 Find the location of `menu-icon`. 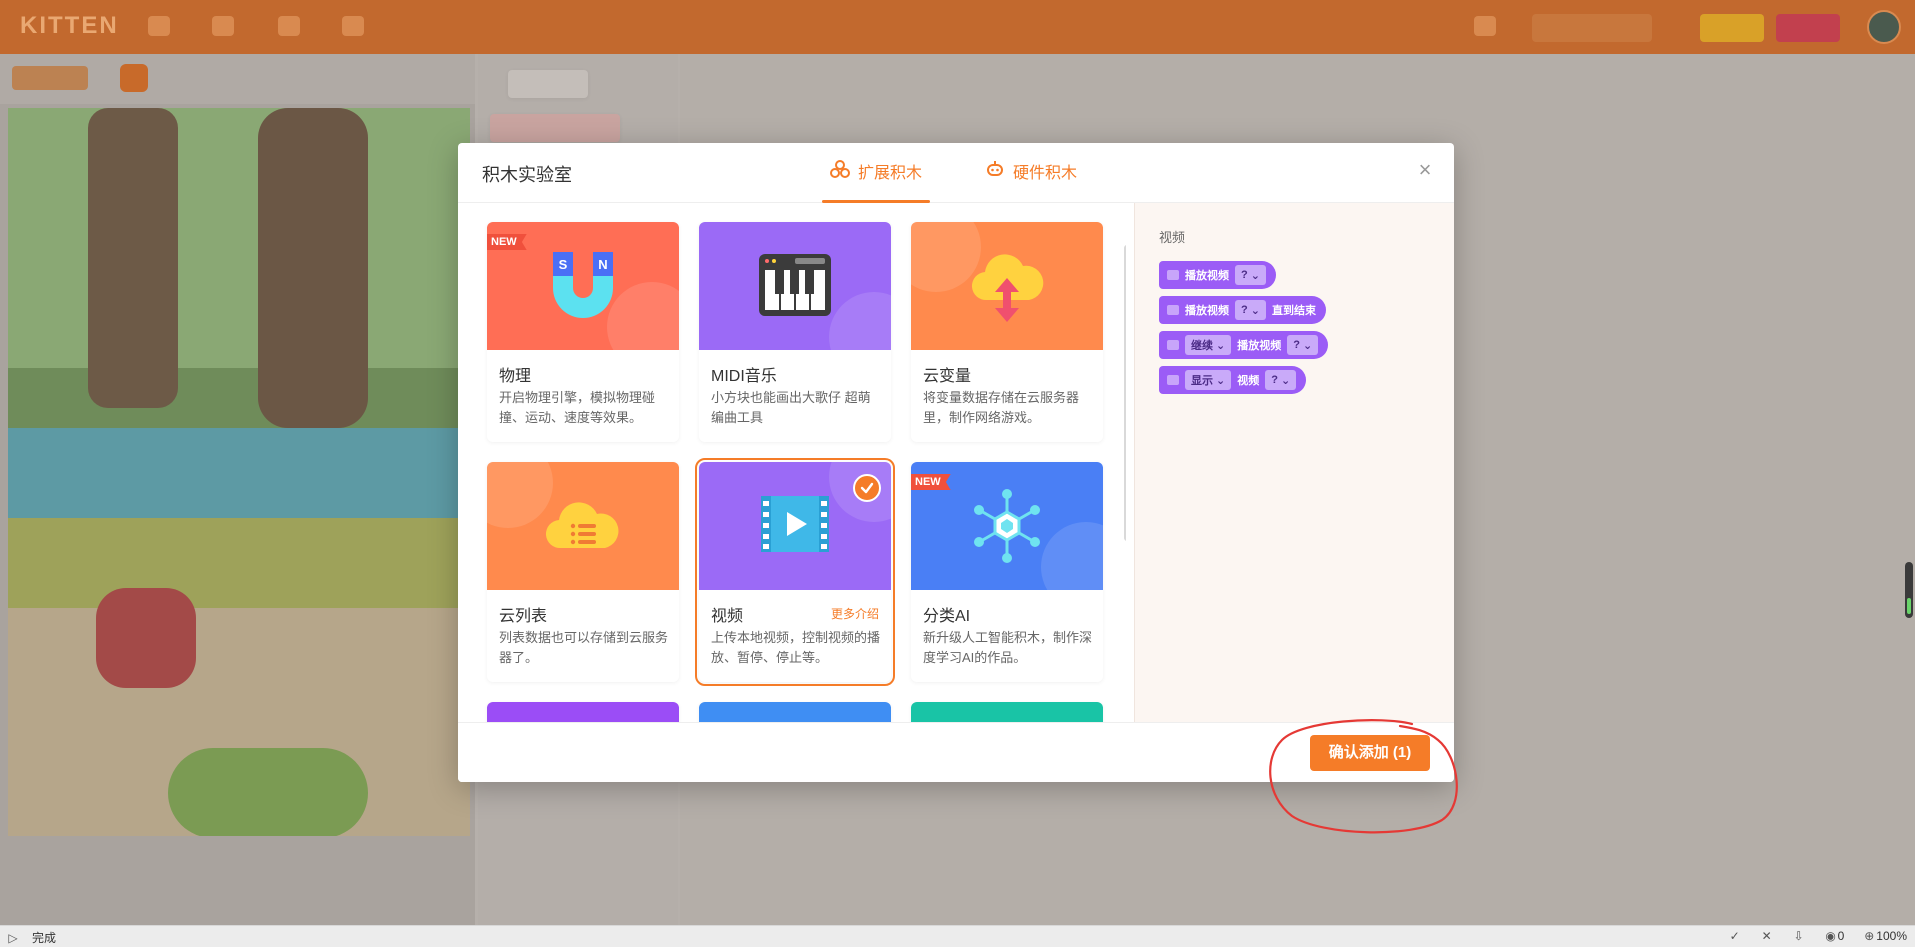

menu-icon is located at coordinates (159, 26).